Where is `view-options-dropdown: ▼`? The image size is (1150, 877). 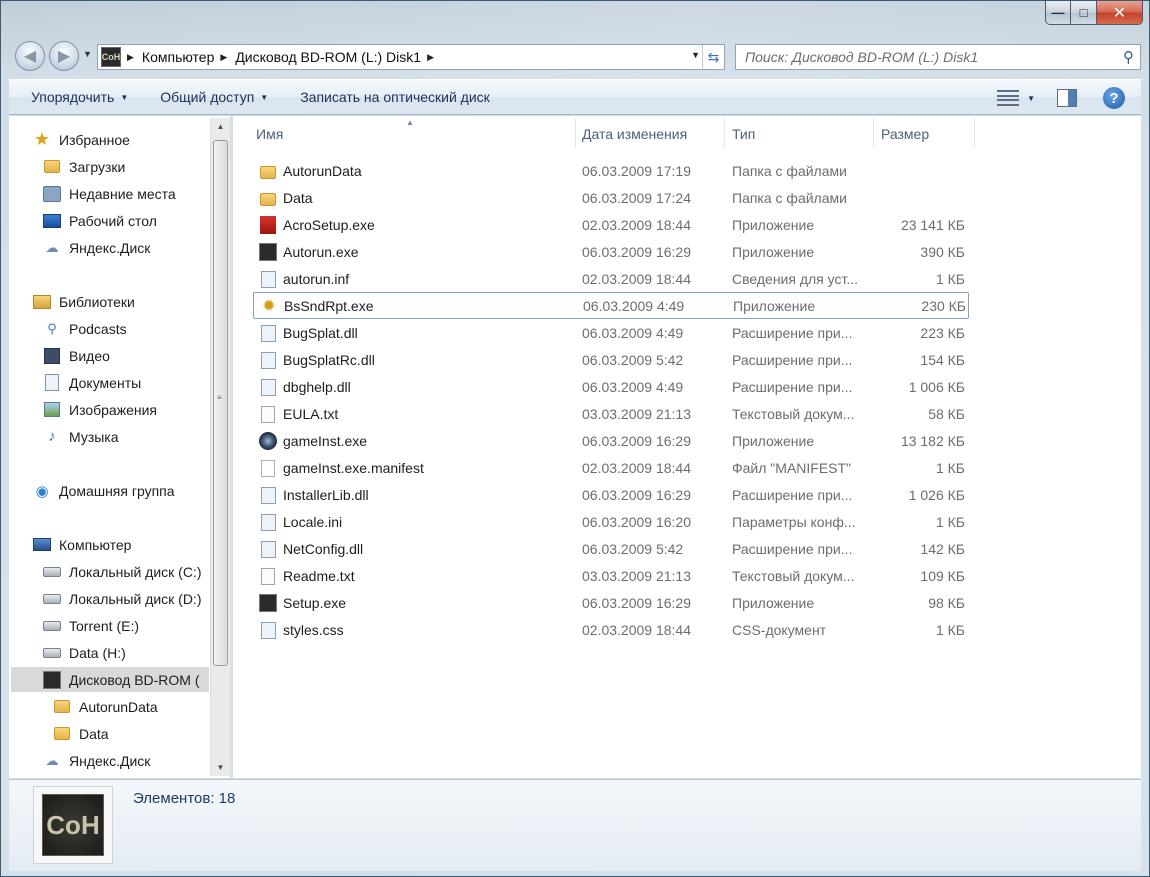 view-options-dropdown: ▼ is located at coordinates (1031, 98).